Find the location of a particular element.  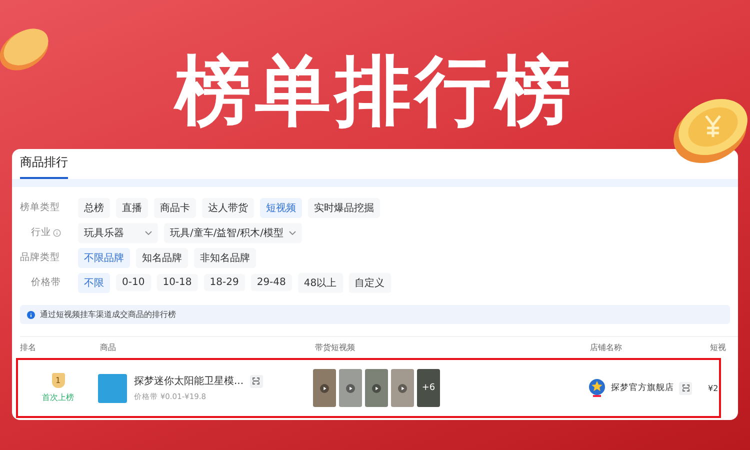

filter-option: 知名品牌 is located at coordinates (162, 258).